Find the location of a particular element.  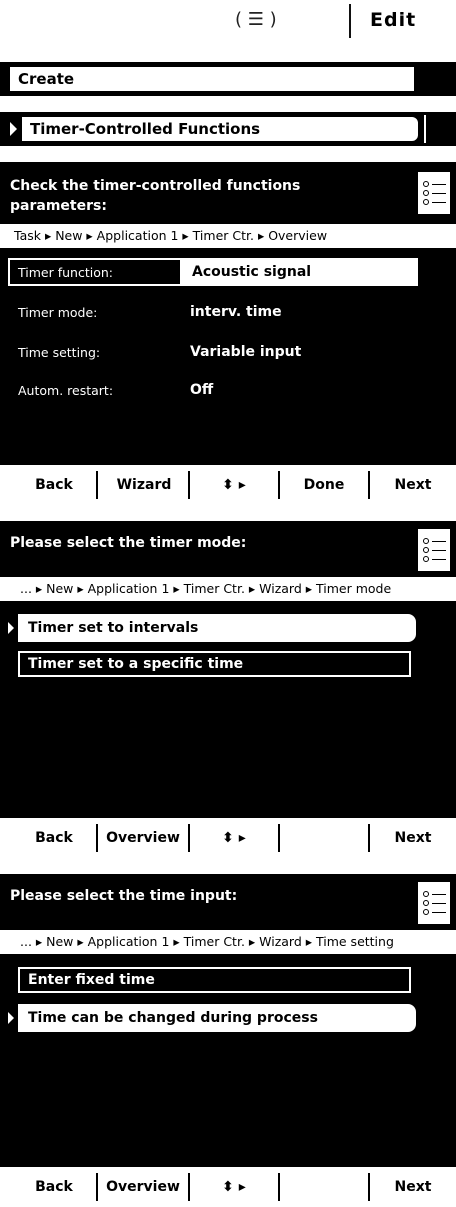

create-strip: Create is located at coordinates (228, 79).